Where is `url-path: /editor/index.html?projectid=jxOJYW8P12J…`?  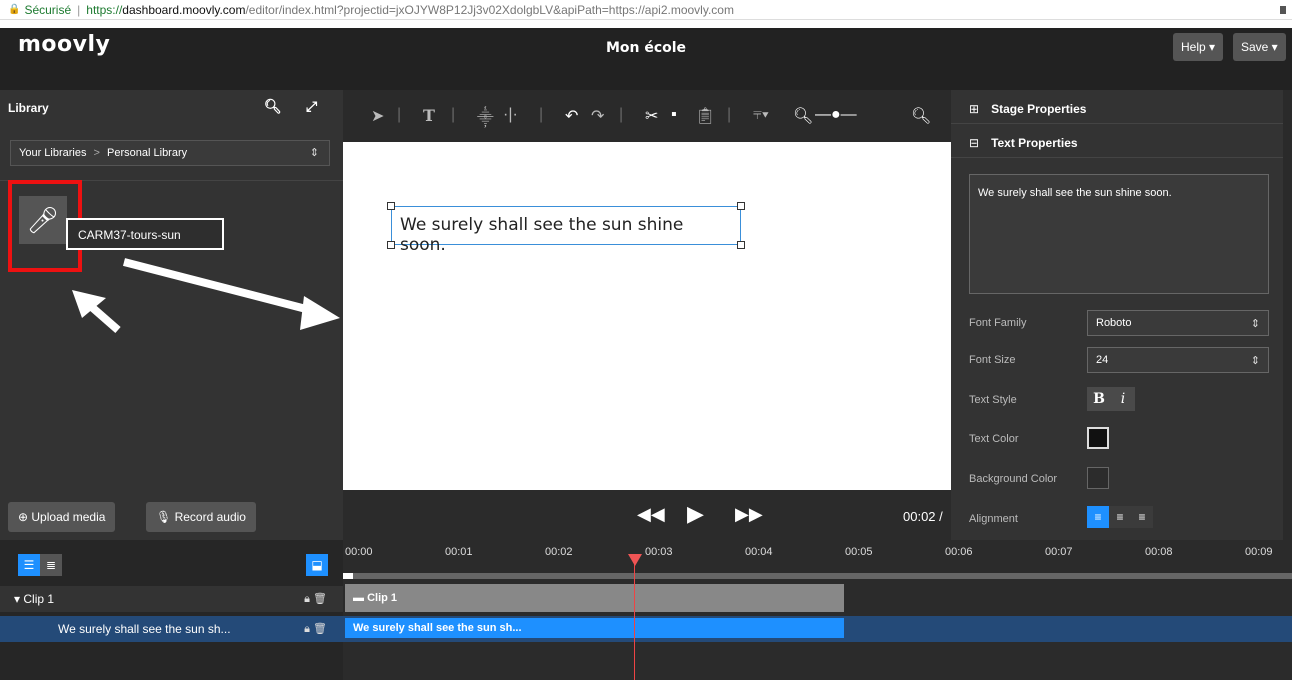 url-path: /editor/index.html?projectid=jxOJYW8P12J… is located at coordinates (489, 9).